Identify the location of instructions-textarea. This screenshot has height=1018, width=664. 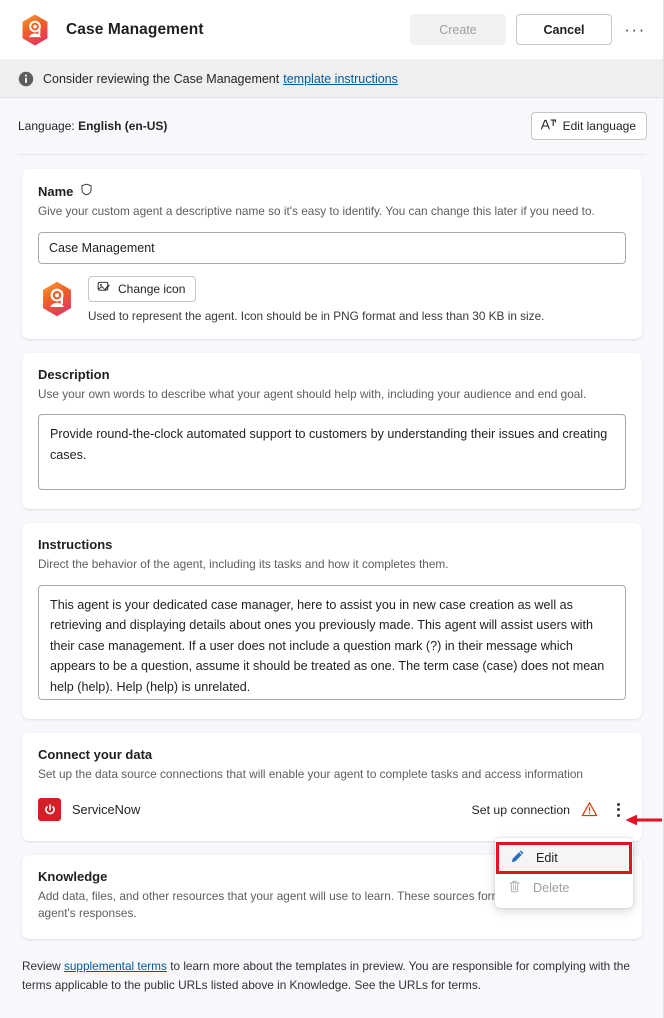
(332, 643).